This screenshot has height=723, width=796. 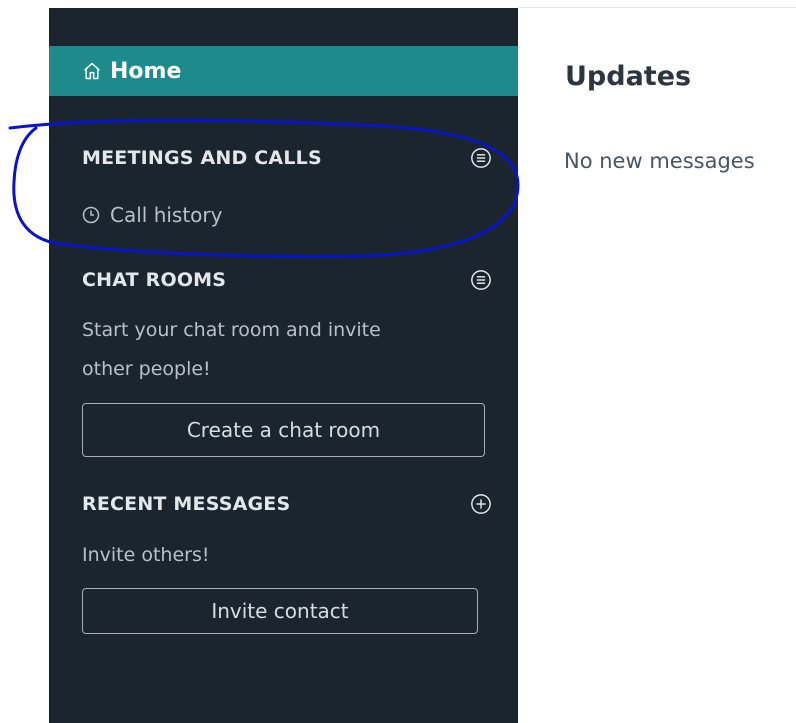 I want to click on home-icon, so click(x=92, y=71).